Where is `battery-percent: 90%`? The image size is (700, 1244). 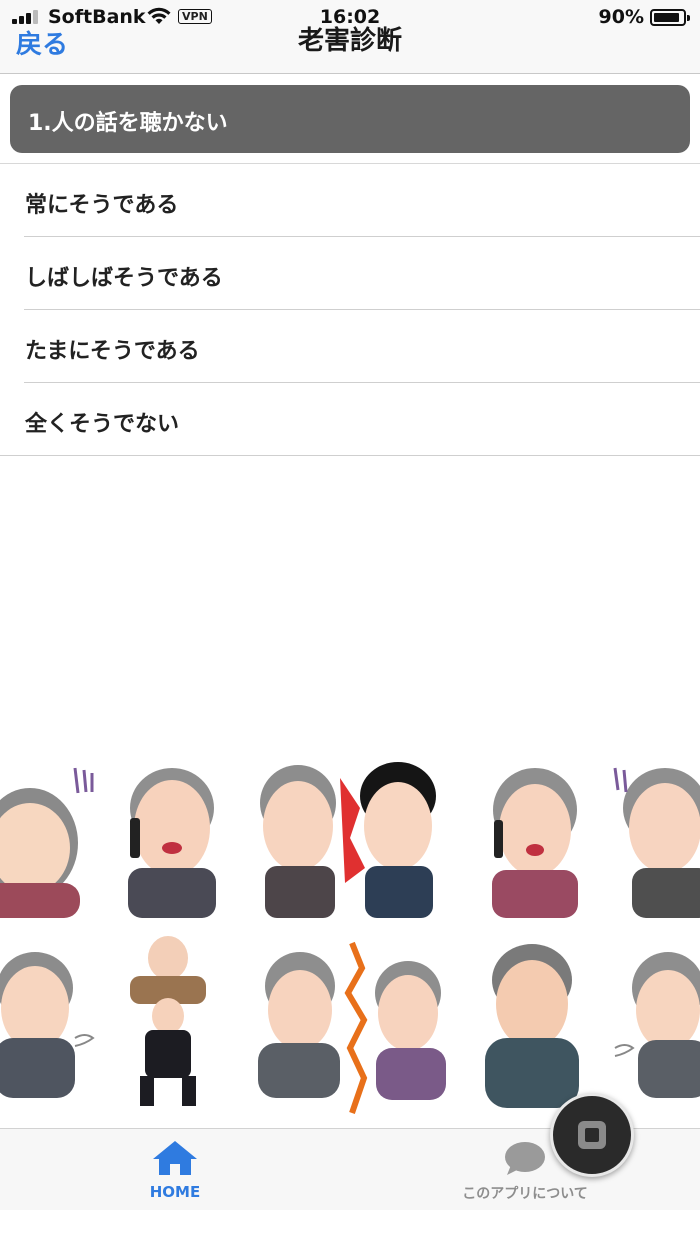
battery-percent: 90% is located at coordinates (621, 17).